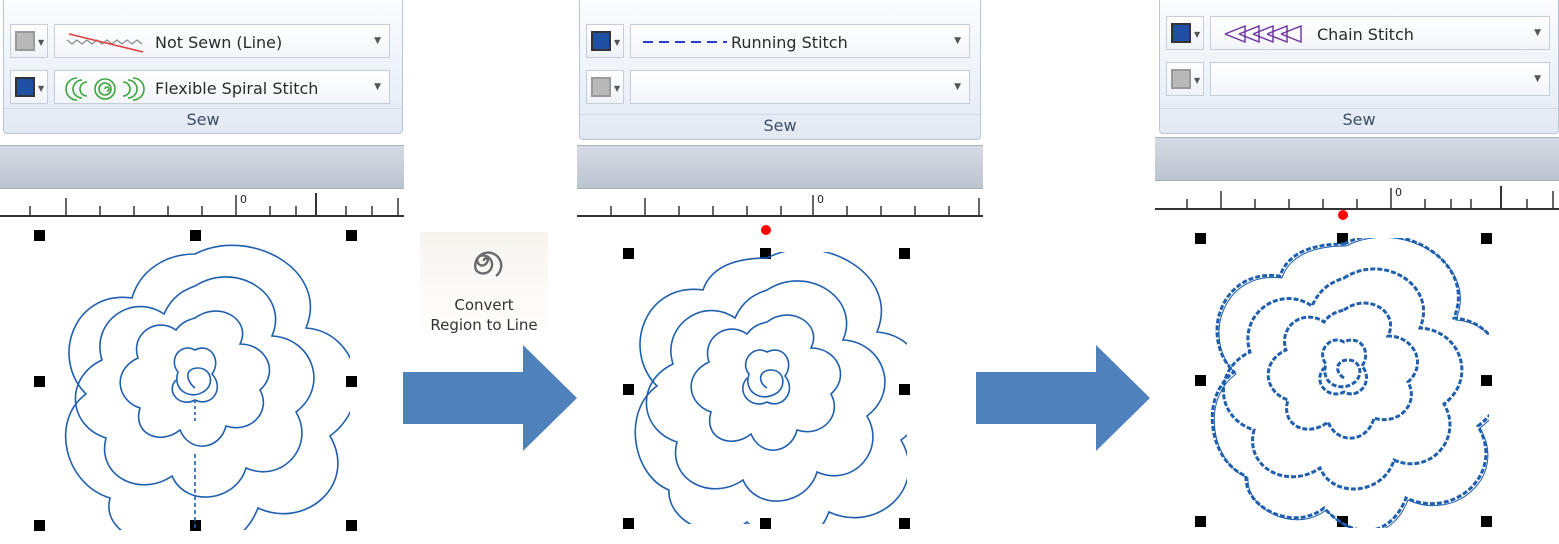 This screenshot has width=1559, height=544. Describe the element at coordinates (105, 43) in the screenshot. I see `not-sewn-line-icon` at that location.